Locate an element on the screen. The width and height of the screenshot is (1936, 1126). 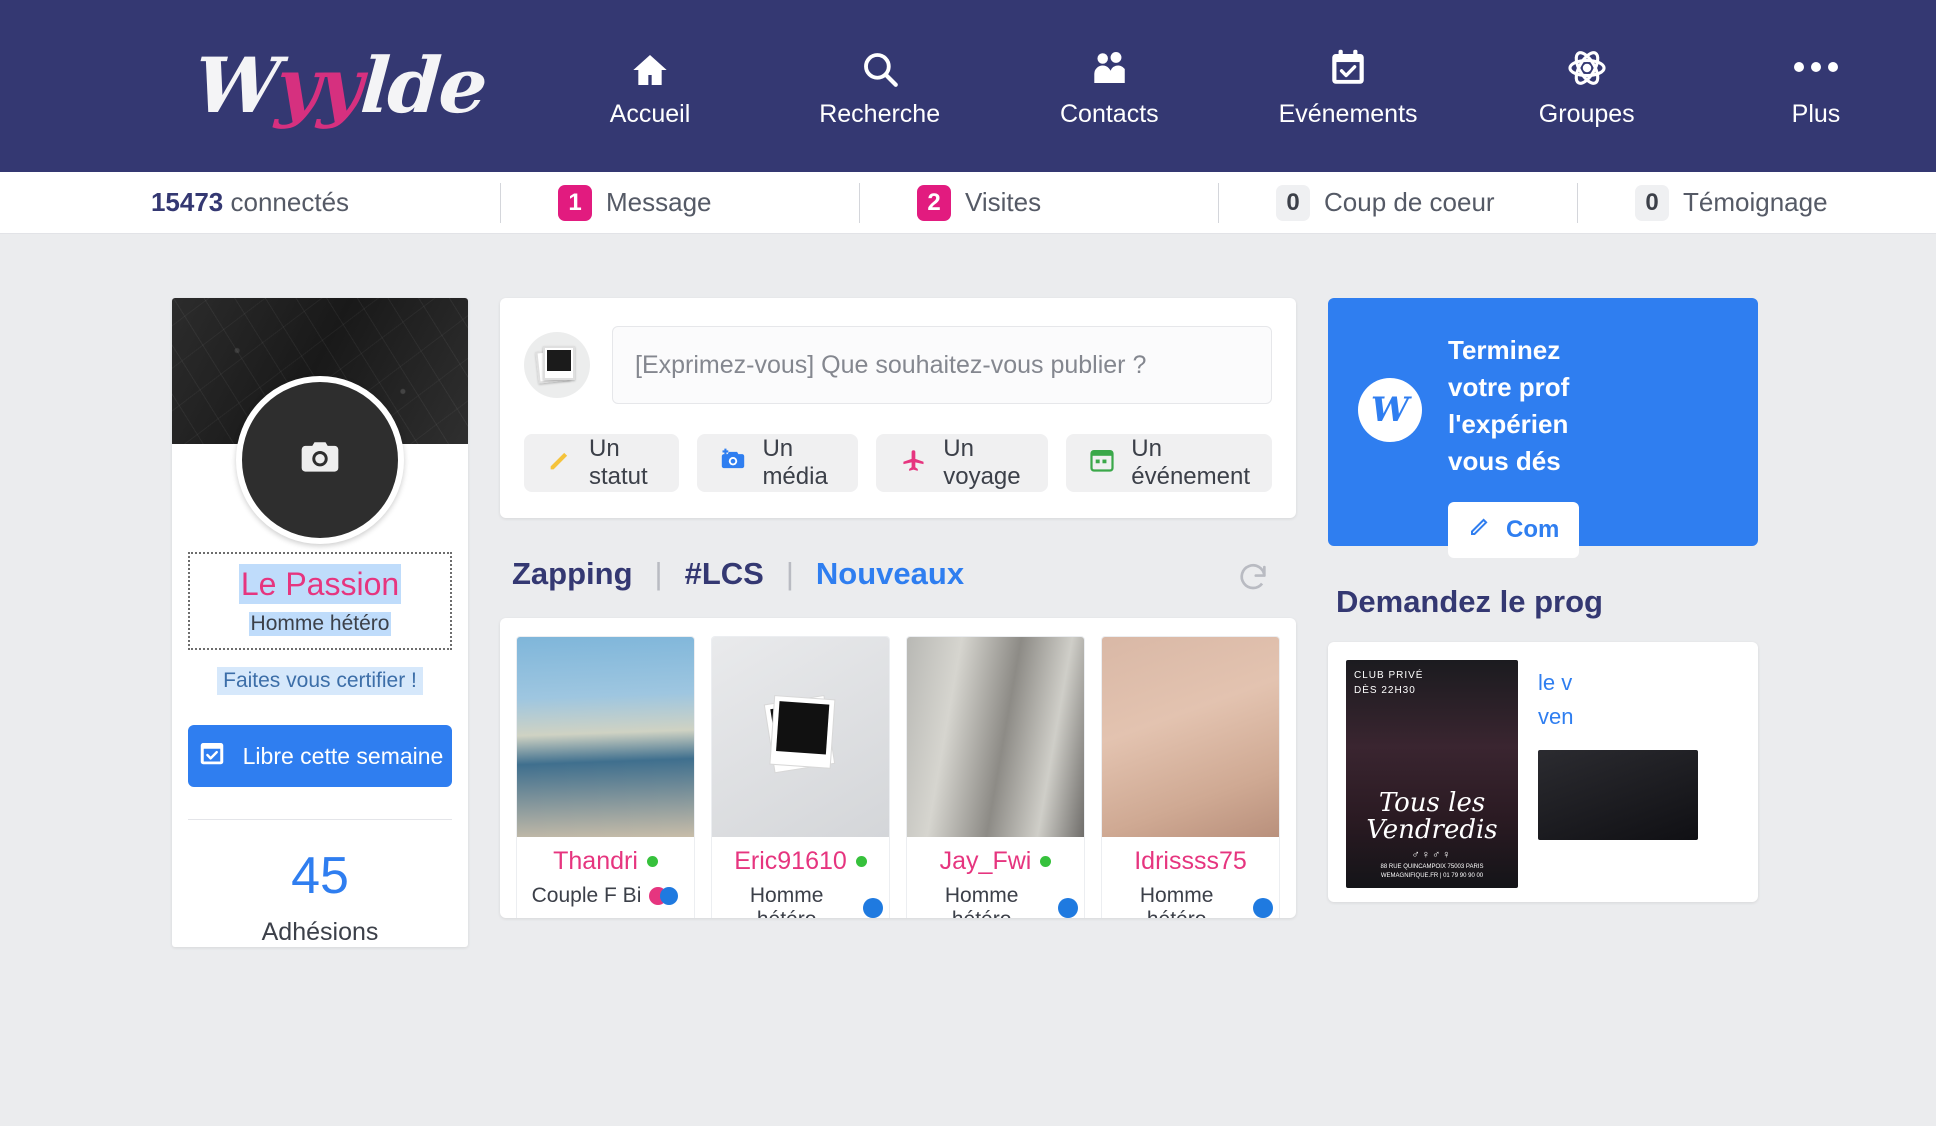
plane-icon is located at coordinates (913, 463).